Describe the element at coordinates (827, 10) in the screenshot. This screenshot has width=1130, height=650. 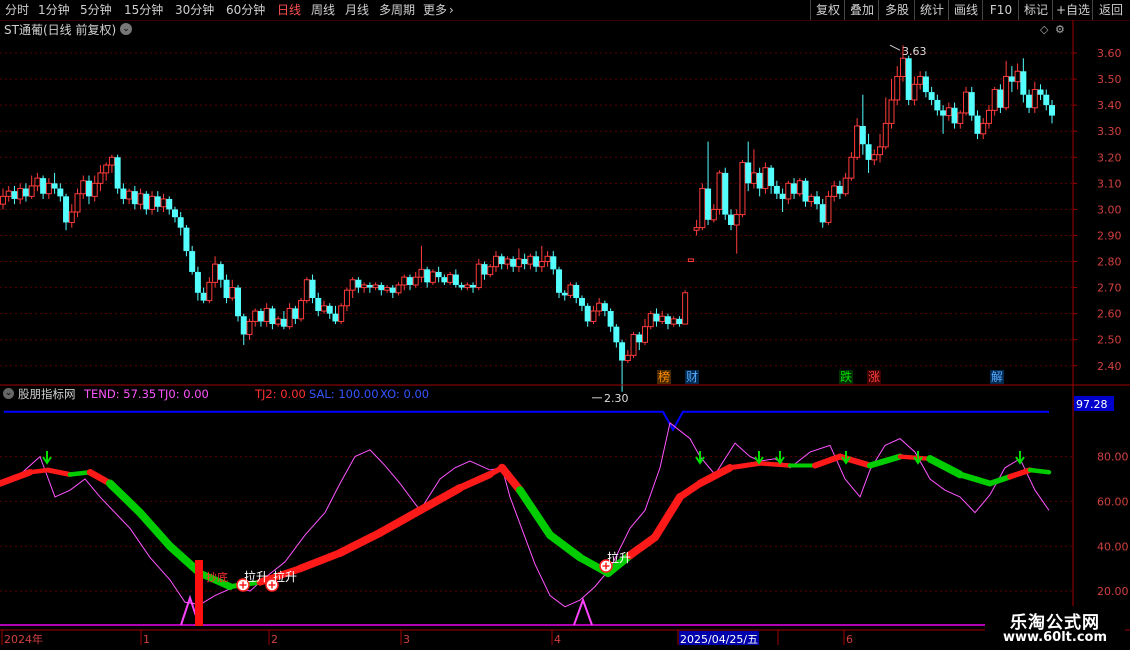
I see `adjust-button: 复权` at that location.